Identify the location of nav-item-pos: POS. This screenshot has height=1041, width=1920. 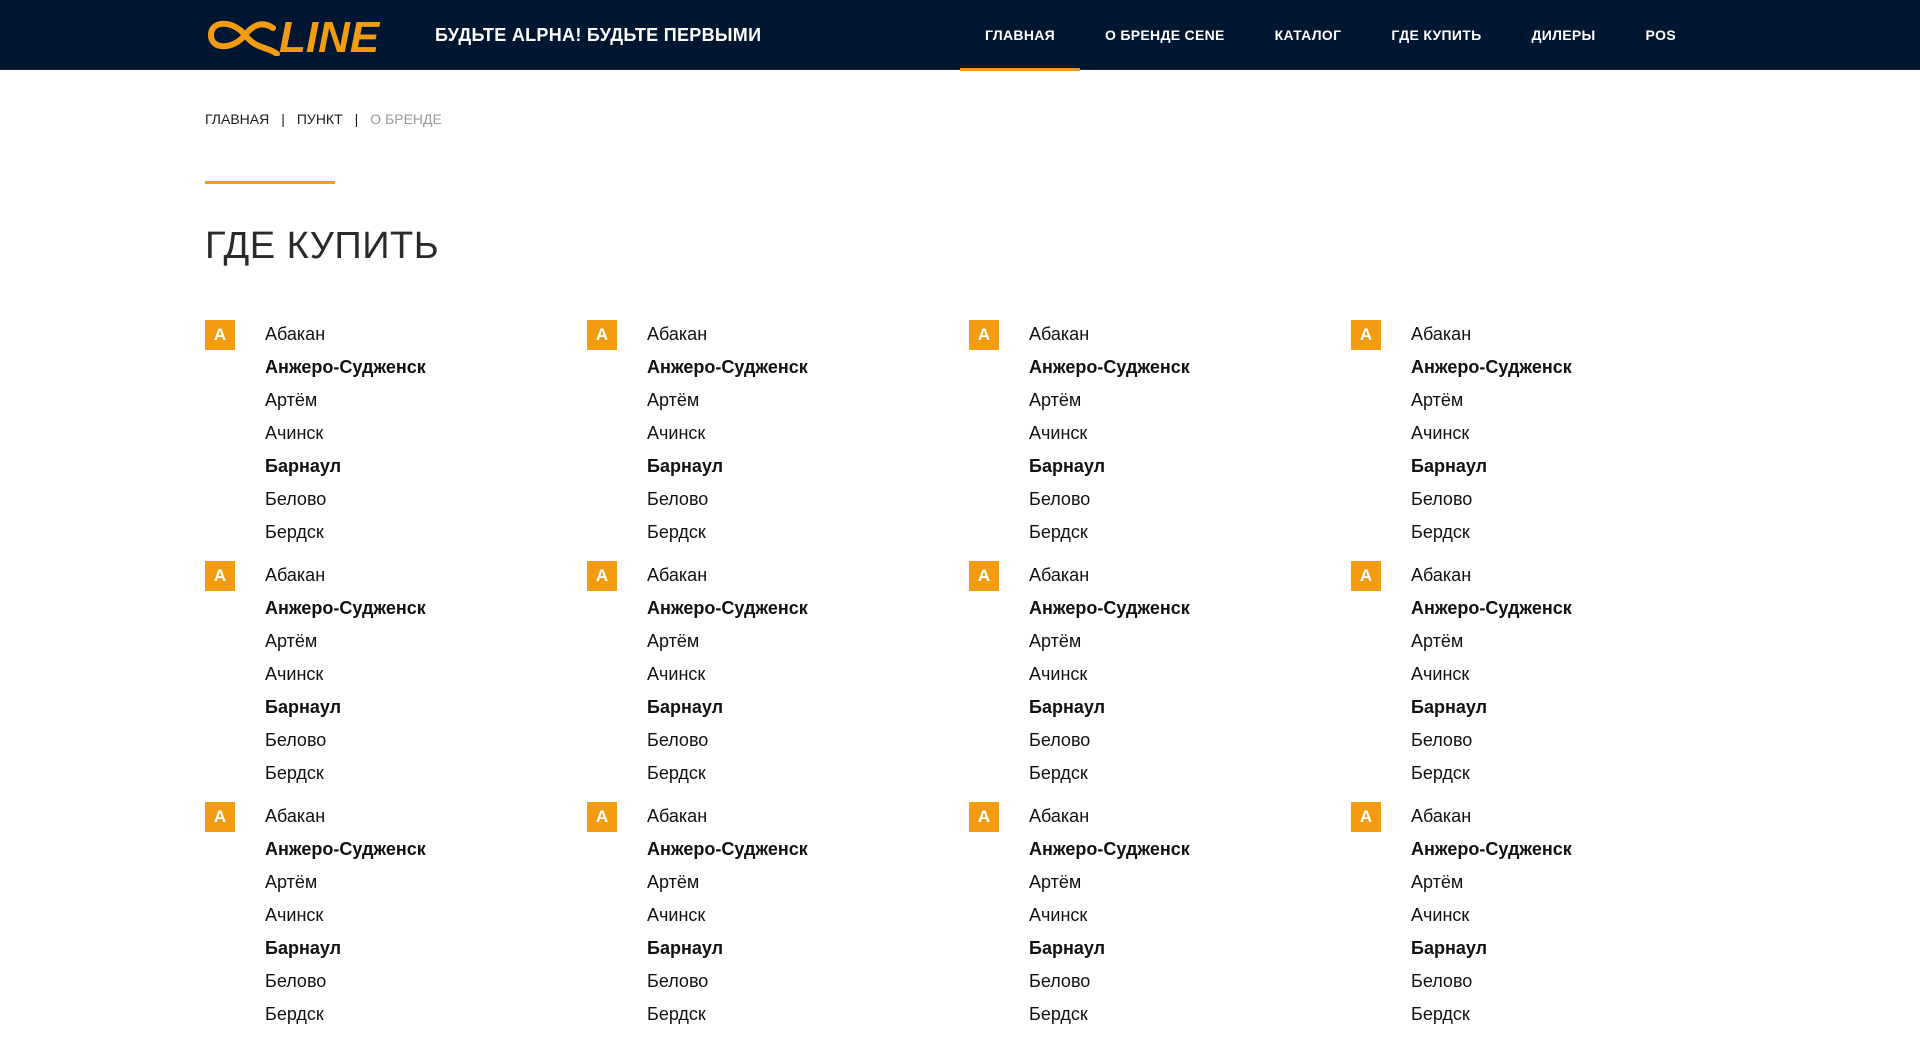
(1661, 35).